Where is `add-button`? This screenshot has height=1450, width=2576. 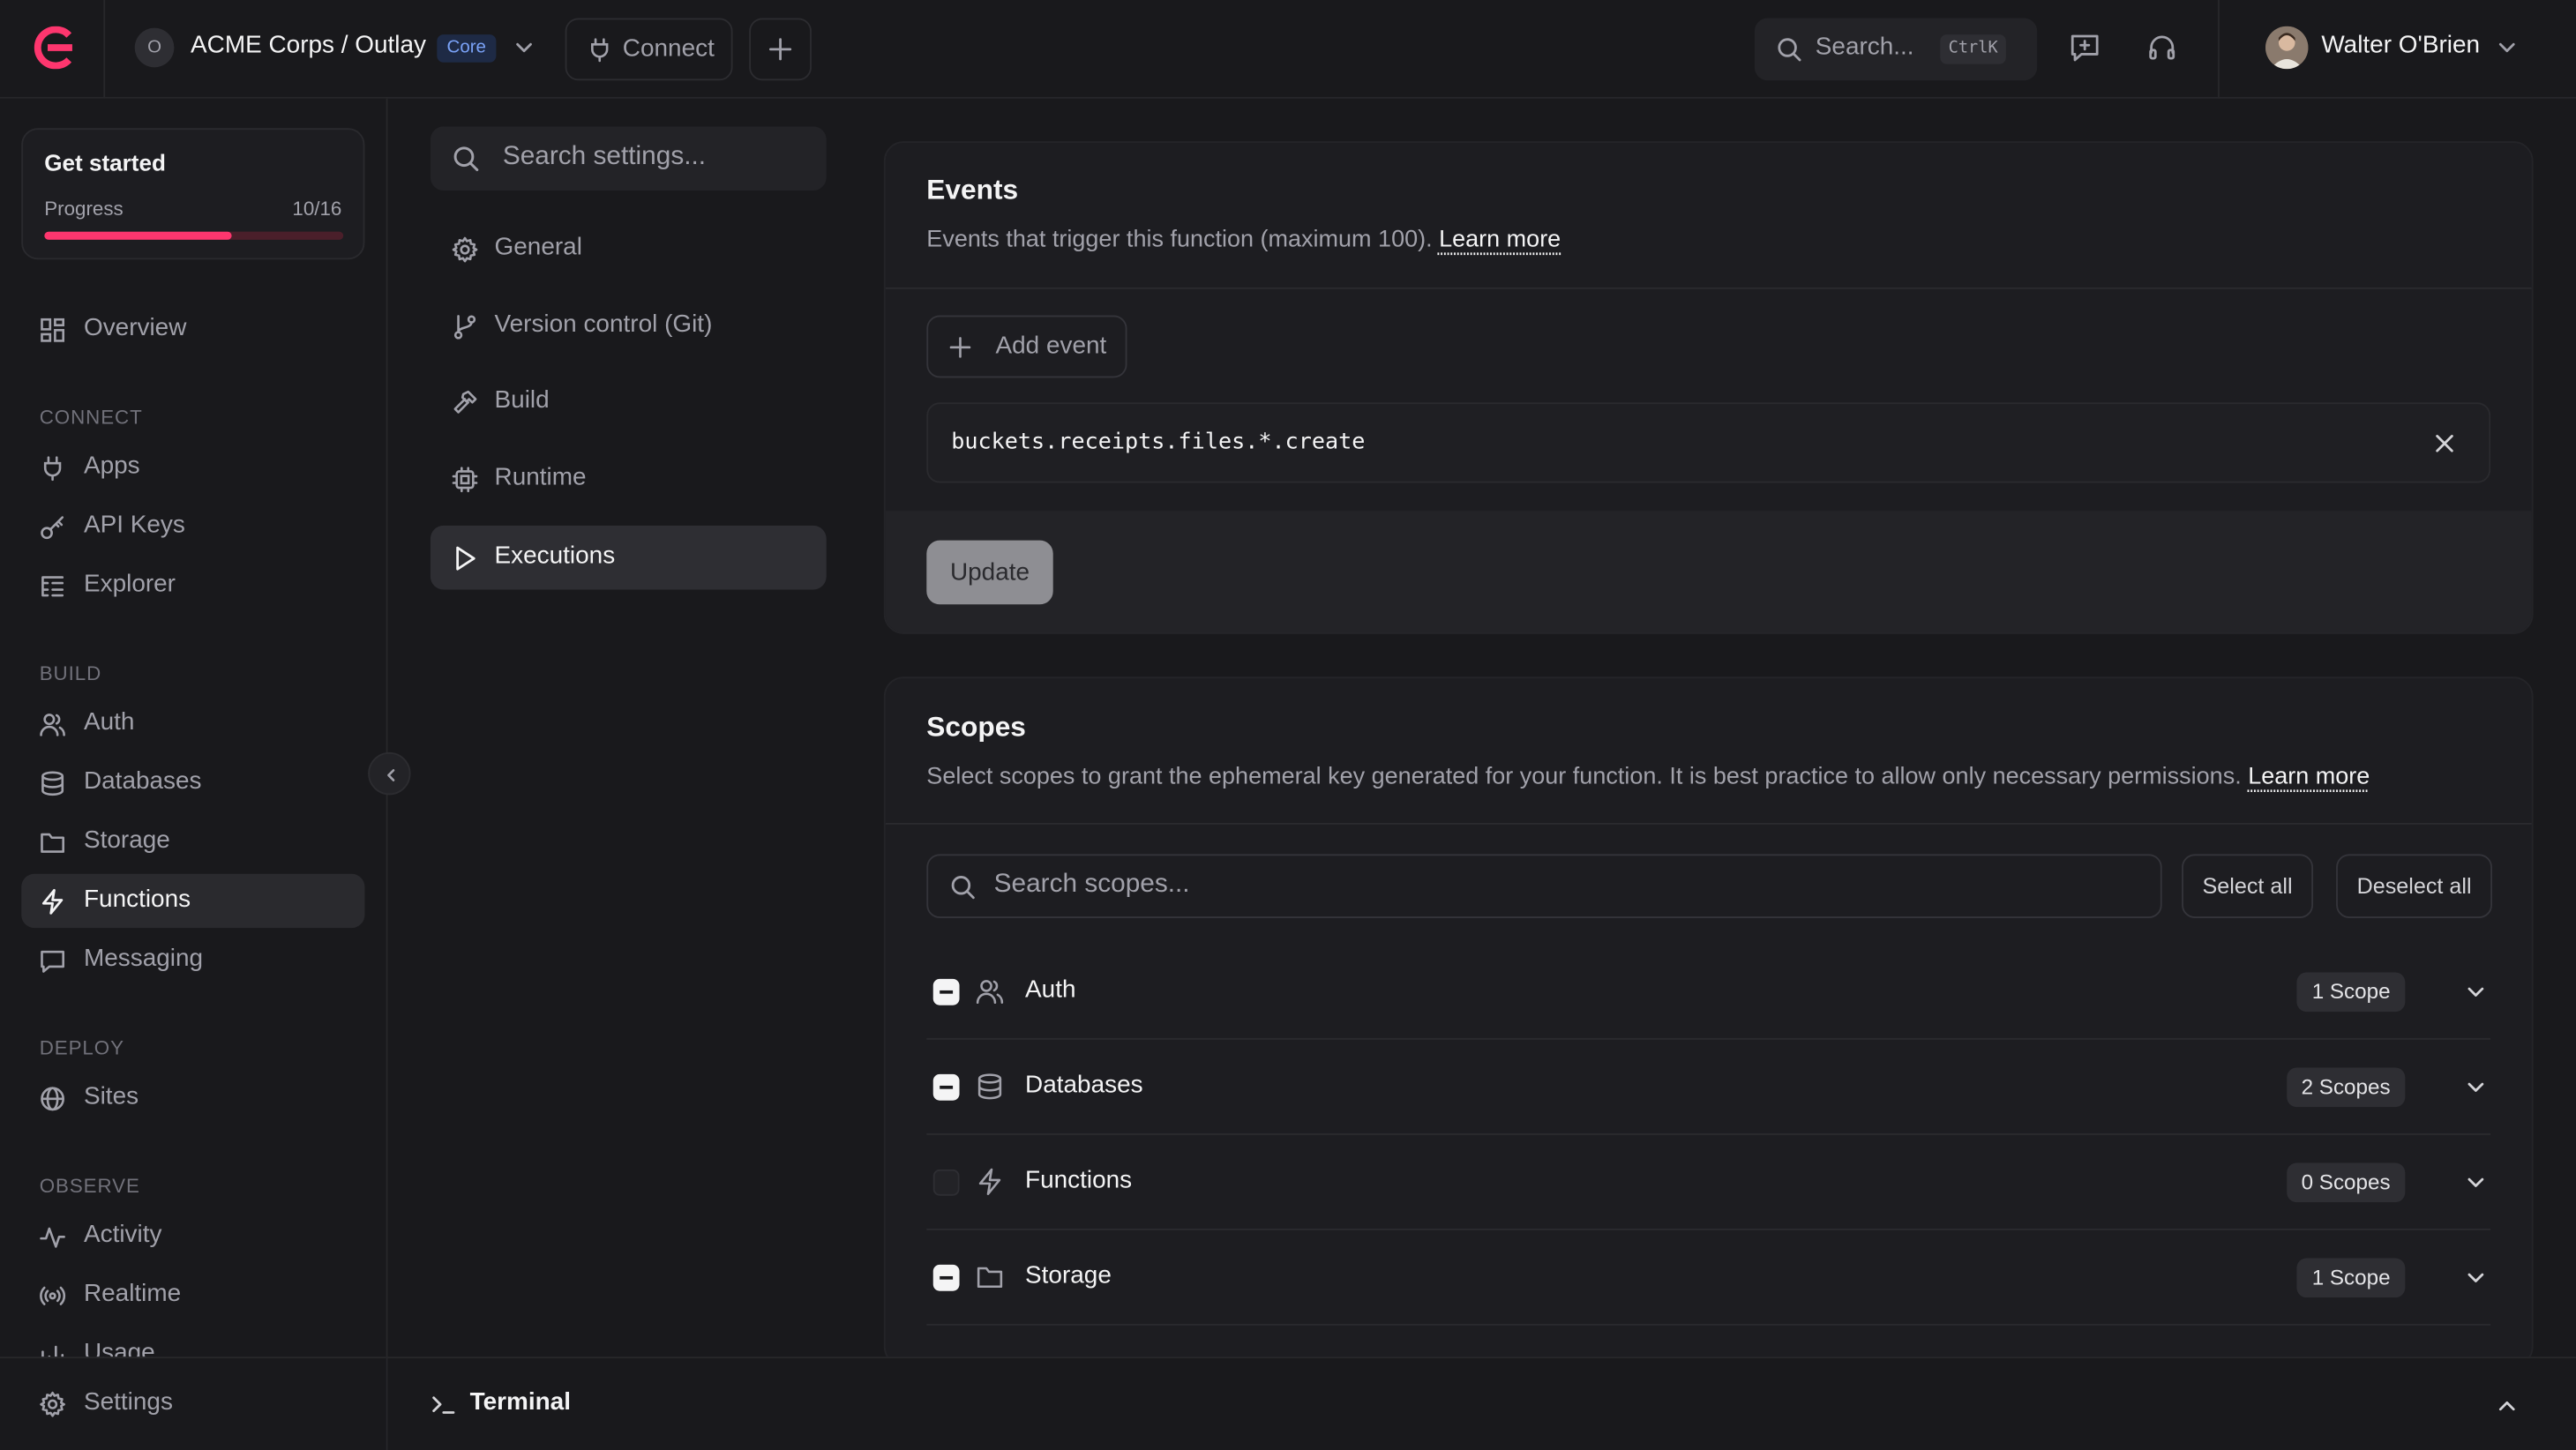
add-button is located at coordinates (781, 49).